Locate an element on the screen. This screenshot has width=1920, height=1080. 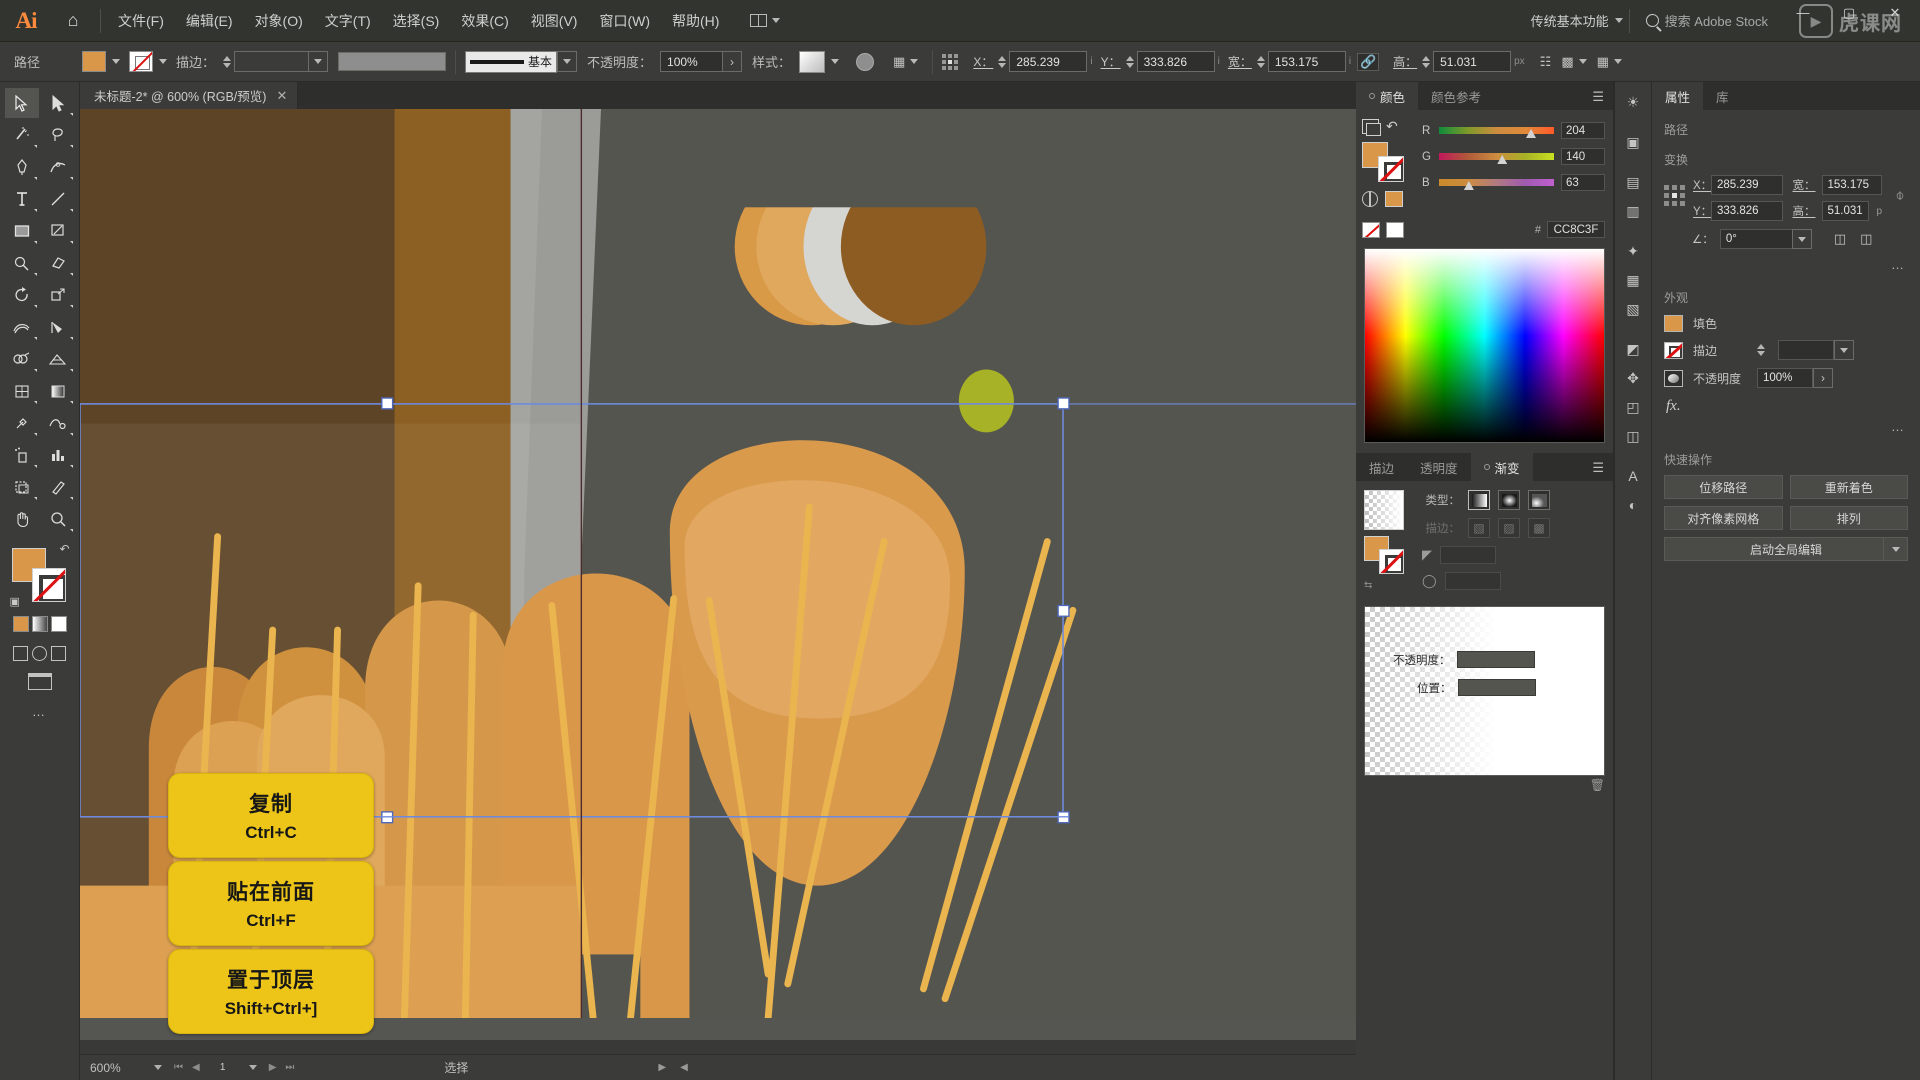
transform-height-field: 51.031 is located at coordinates (1845, 211).